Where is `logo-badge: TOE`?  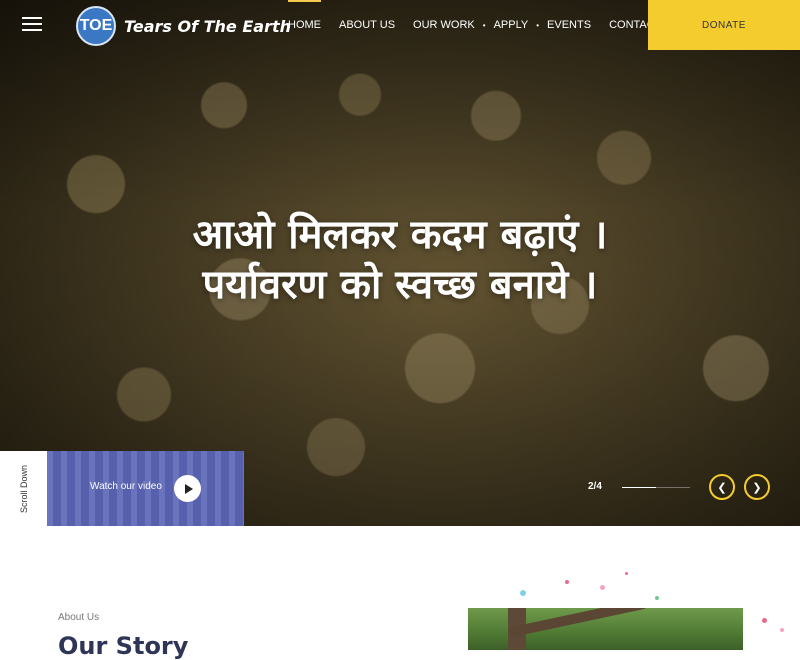 logo-badge: TOE is located at coordinates (96, 26).